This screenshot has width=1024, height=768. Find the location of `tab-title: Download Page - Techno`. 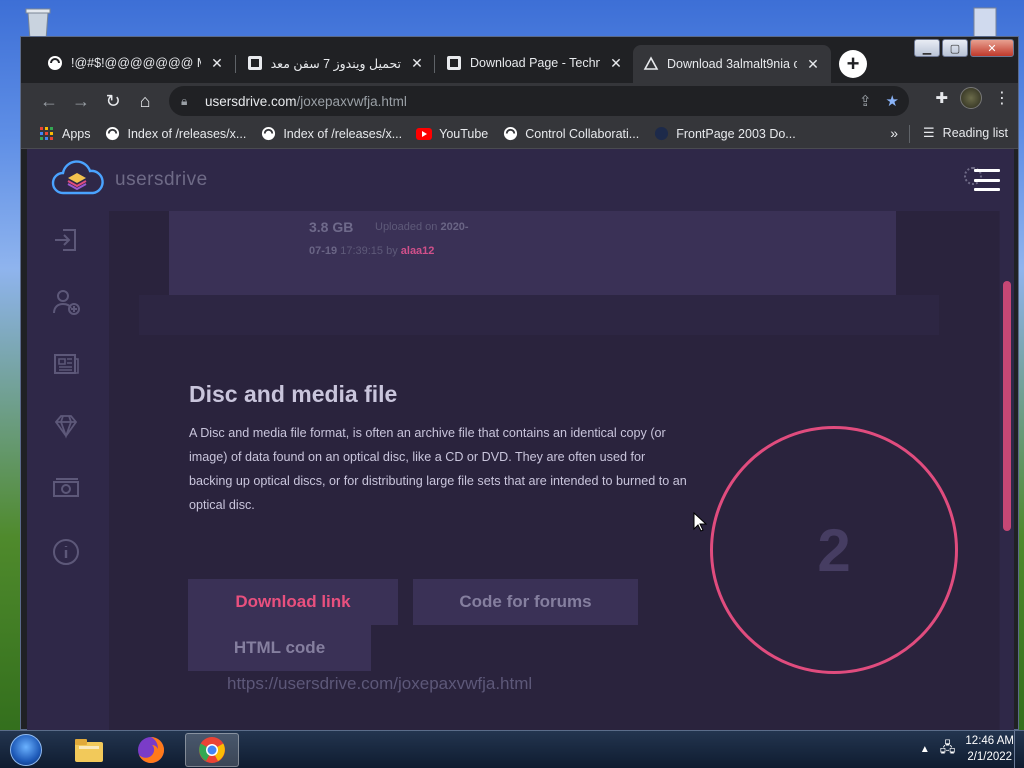

tab-title: Download Page - Techno is located at coordinates (535, 63).